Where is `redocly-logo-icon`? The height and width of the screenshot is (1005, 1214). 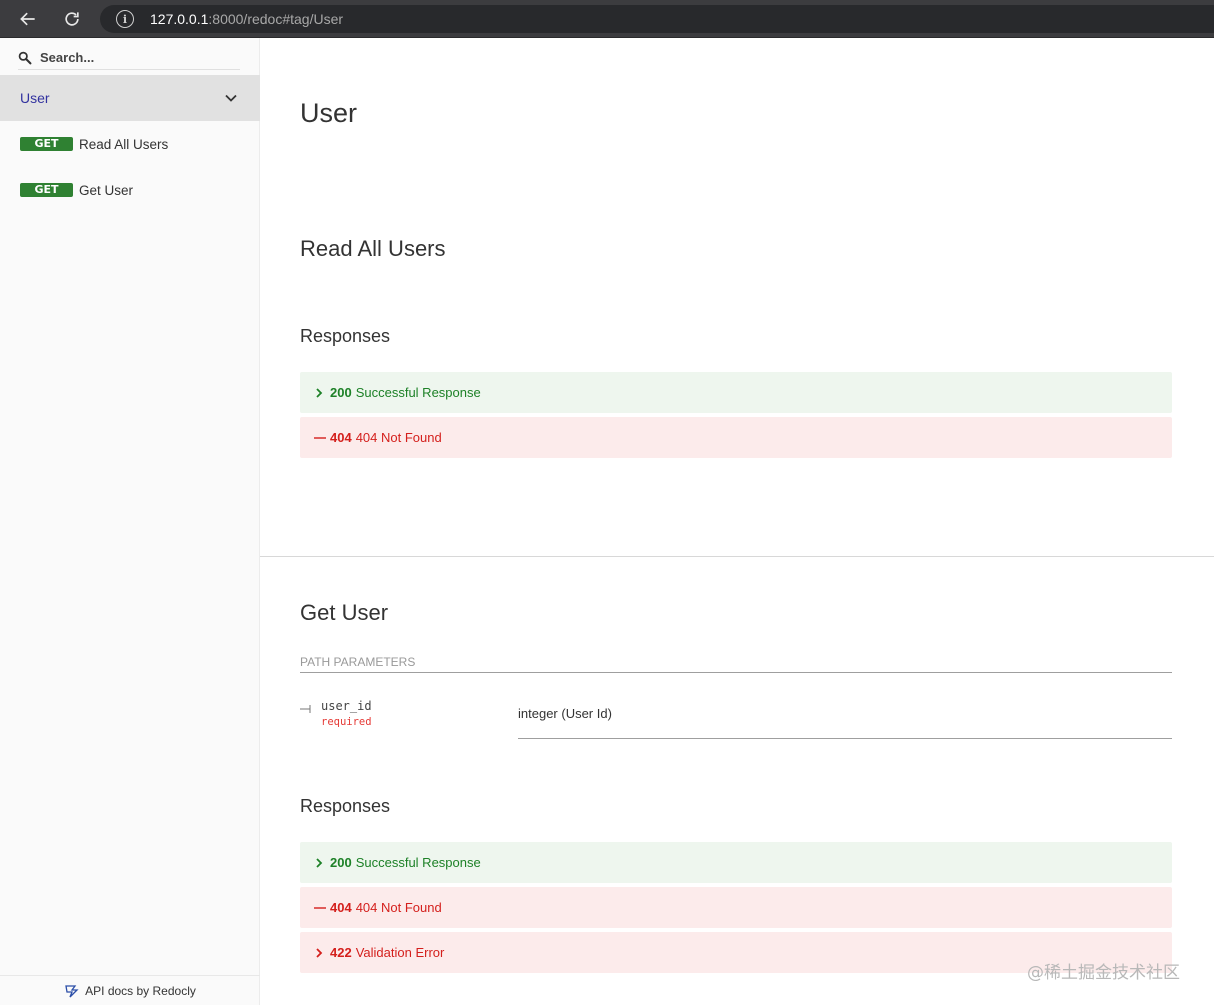 redocly-logo-icon is located at coordinates (72, 990).